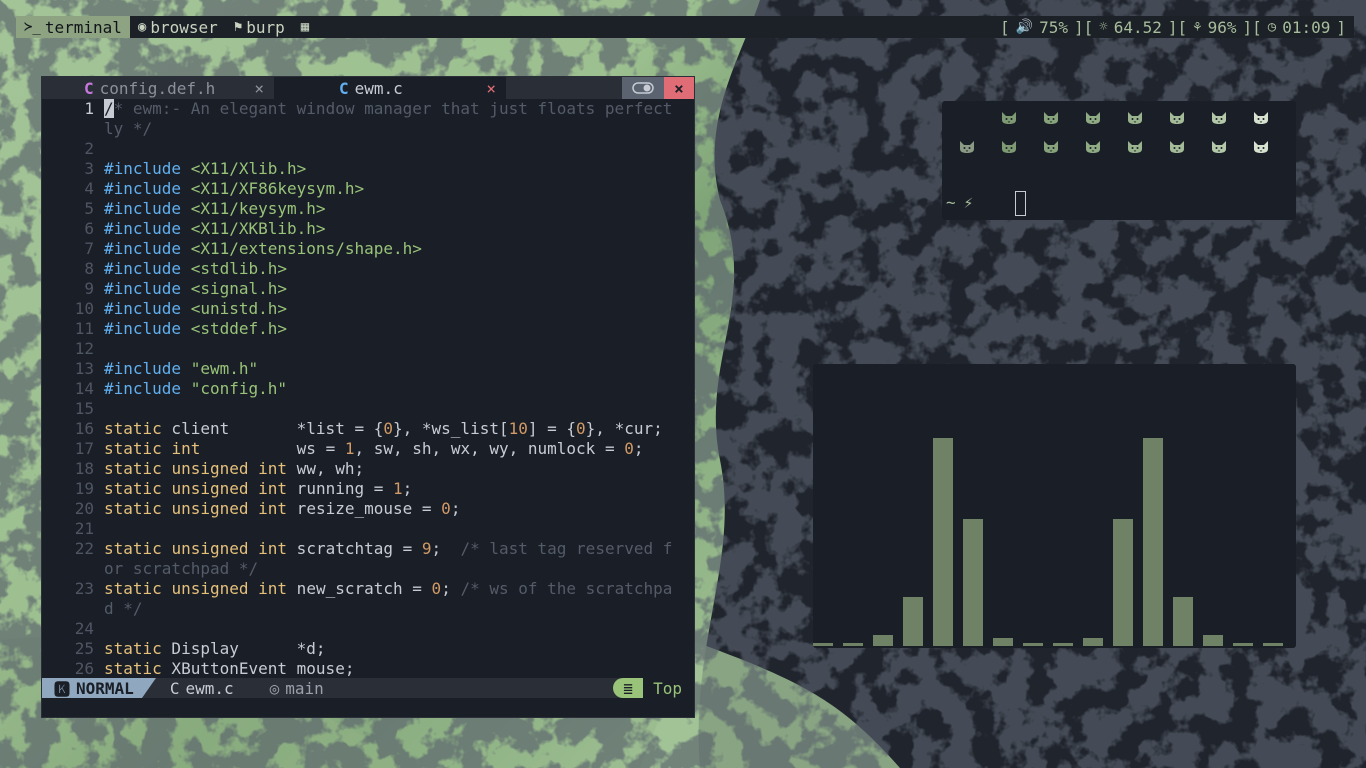  Describe the element at coordinates (368, 209) in the screenshot. I see `code-line: 5 #include <X11/keysym.h>` at that location.